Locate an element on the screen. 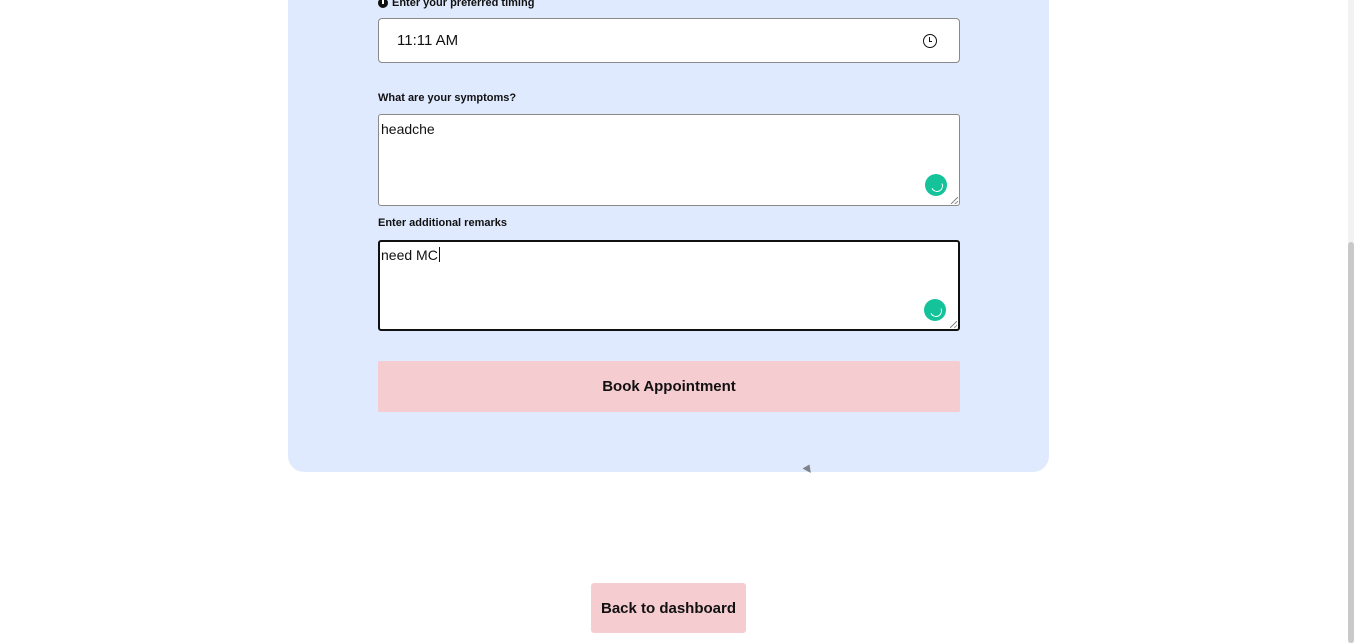  symptoms-textarea-value: headche is located at coordinates (408, 129).